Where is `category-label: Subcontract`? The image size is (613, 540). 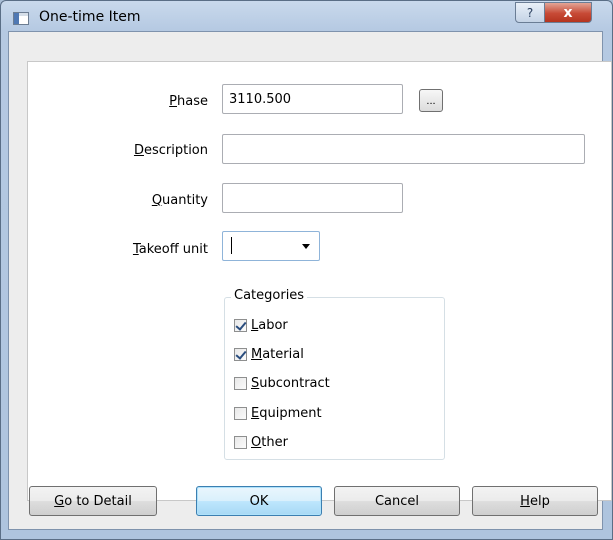
category-label: Subcontract is located at coordinates (290, 383).